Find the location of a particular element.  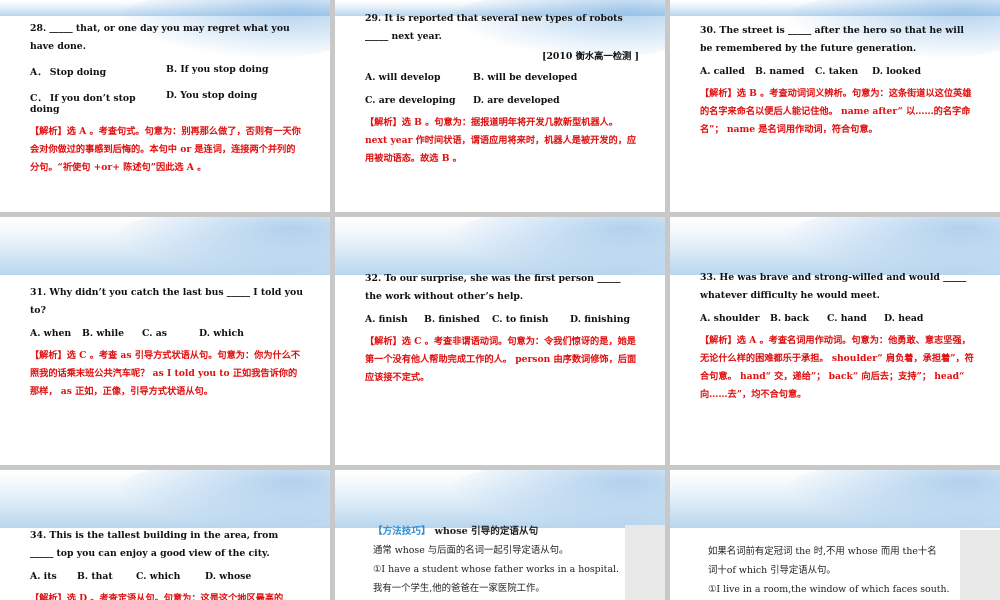

option-a: A. will develop is located at coordinates (403, 77).